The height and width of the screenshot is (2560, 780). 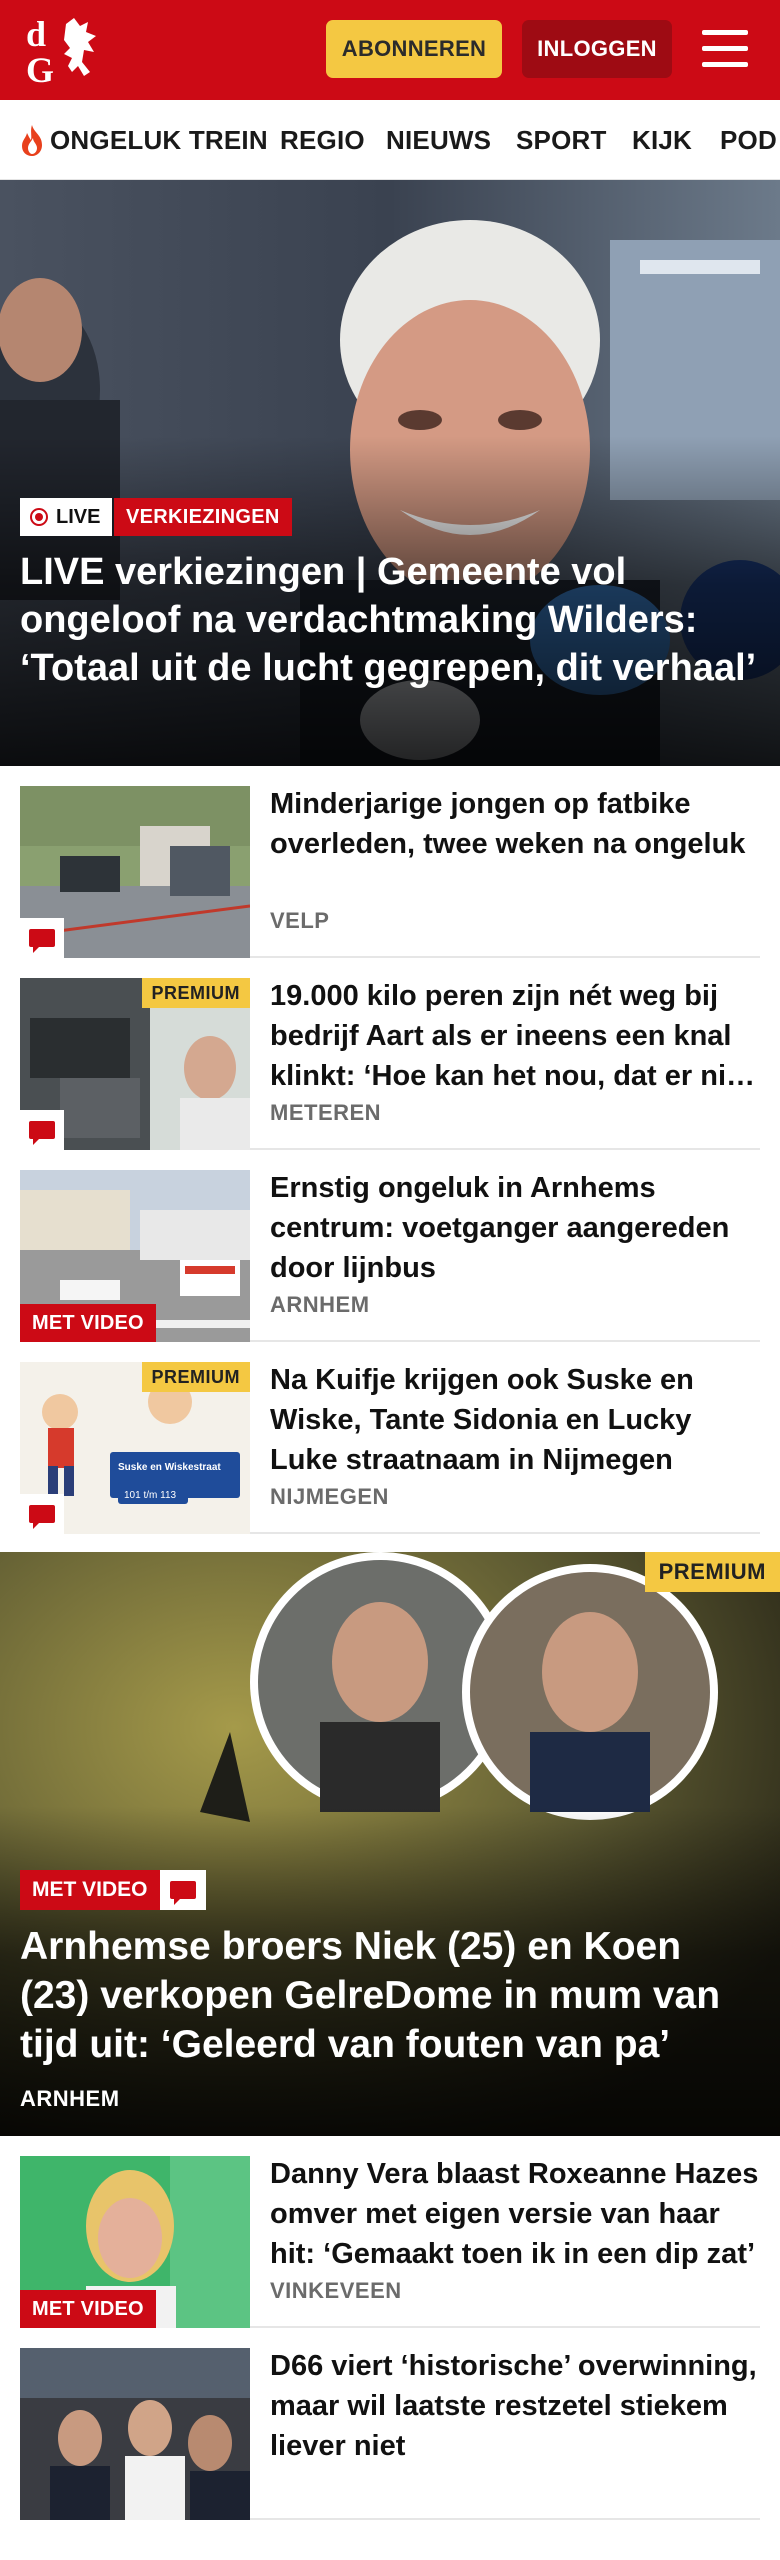 What do you see at coordinates (36, 34) in the screenshot?
I see `svg-text: d` at bounding box center [36, 34].